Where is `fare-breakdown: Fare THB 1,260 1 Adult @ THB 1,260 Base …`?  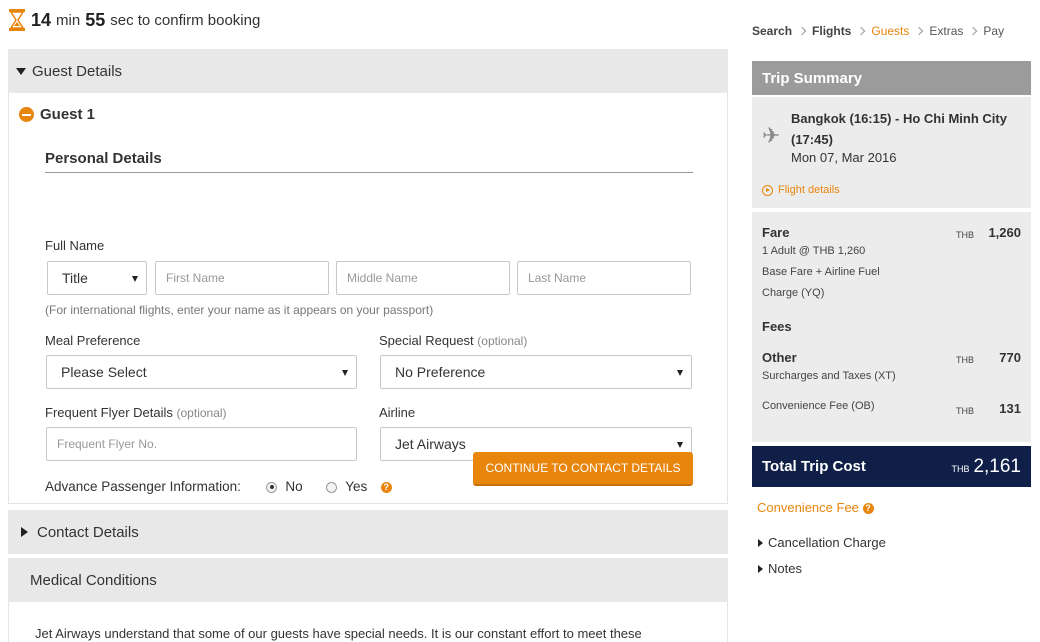 fare-breakdown: Fare THB 1,260 1 Adult @ THB 1,260 Base … is located at coordinates (891, 327).